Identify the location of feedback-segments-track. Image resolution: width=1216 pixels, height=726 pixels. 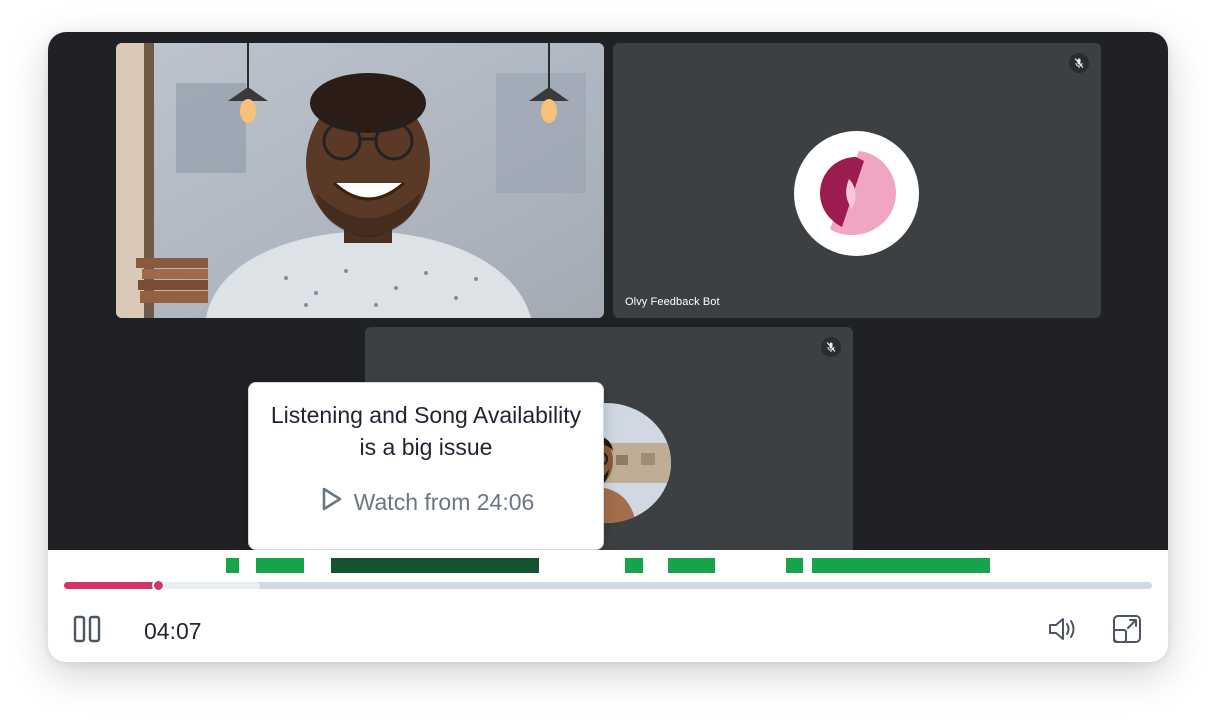
(608, 565).